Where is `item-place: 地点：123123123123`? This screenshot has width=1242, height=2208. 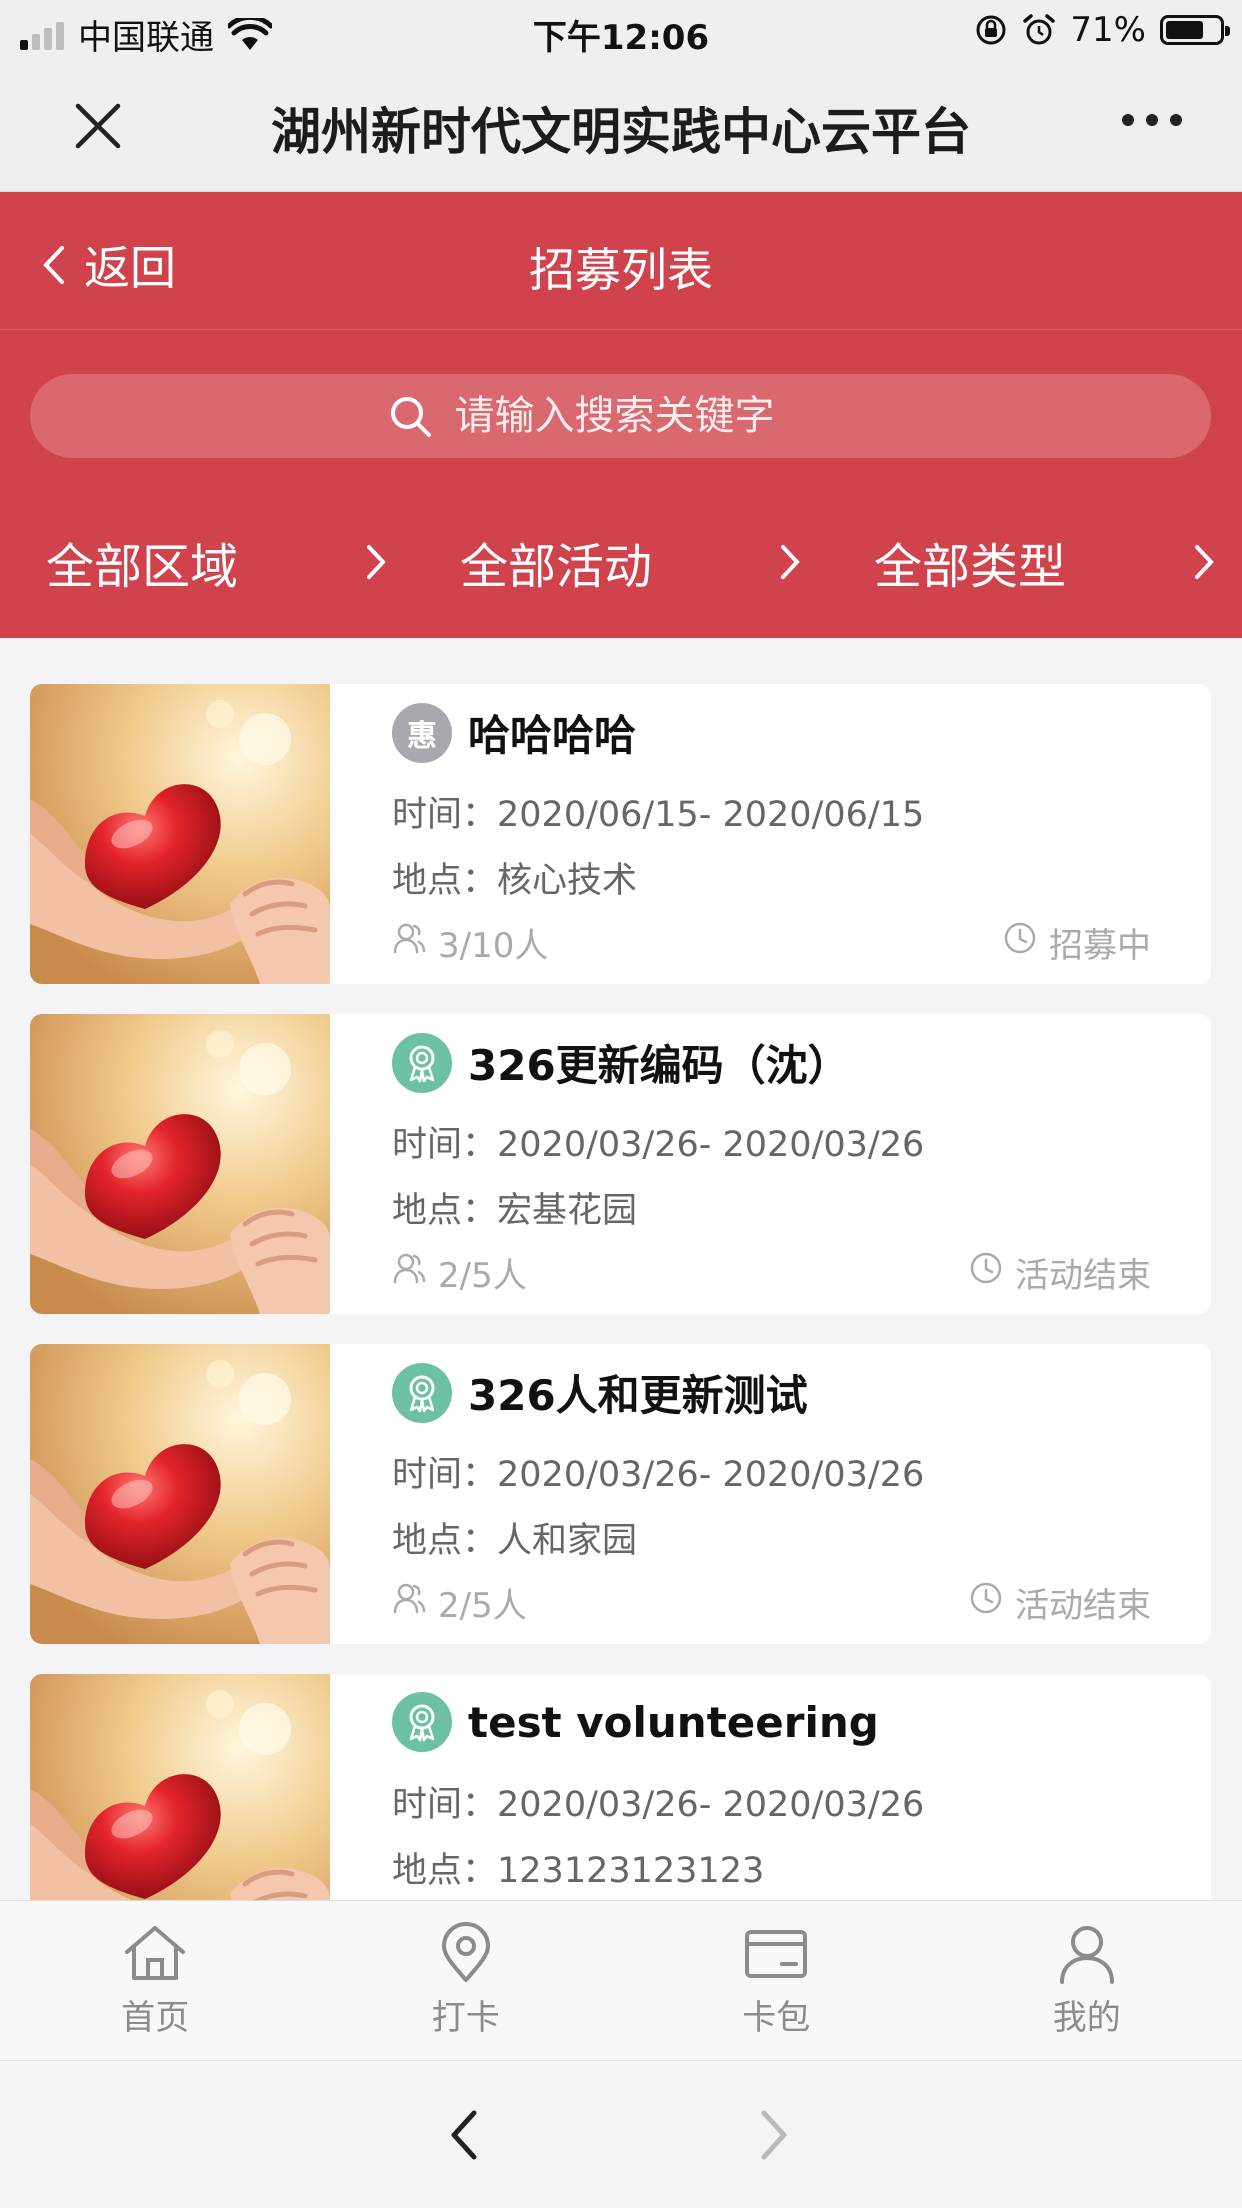
item-place: 地点：123123123123 is located at coordinates (578, 1867).